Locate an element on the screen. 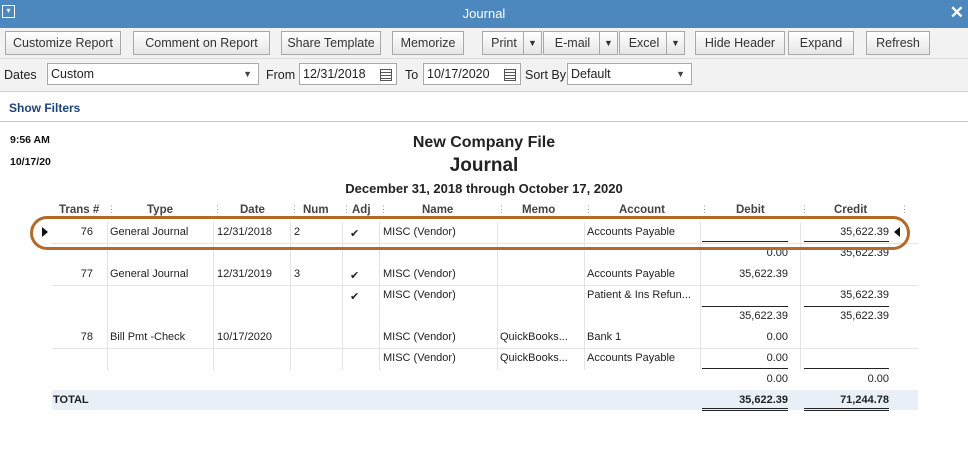 Image resolution: width=968 pixels, height=449 pixels. cell-trans: 77 is located at coordinates (86, 274).